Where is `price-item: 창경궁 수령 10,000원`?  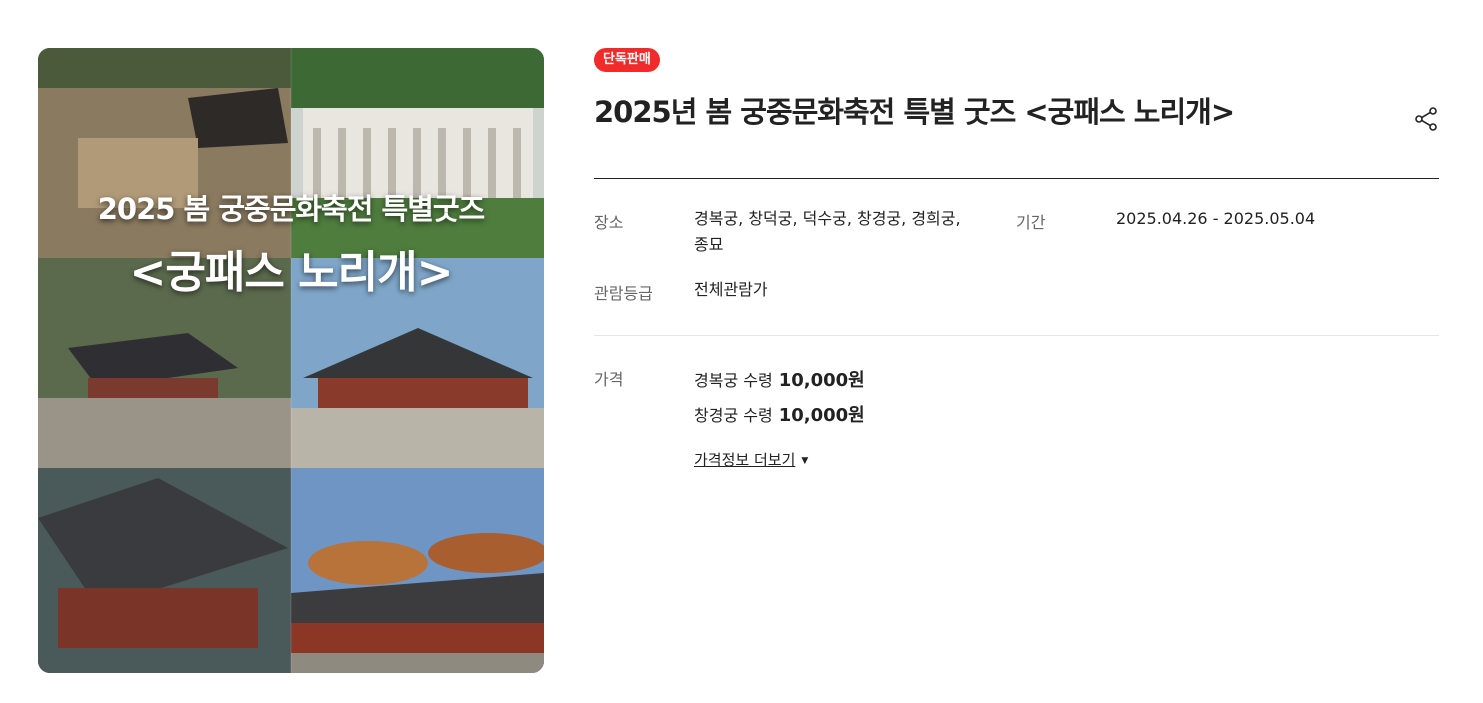 price-item: 창경궁 수령 10,000원 is located at coordinates (779, 414).